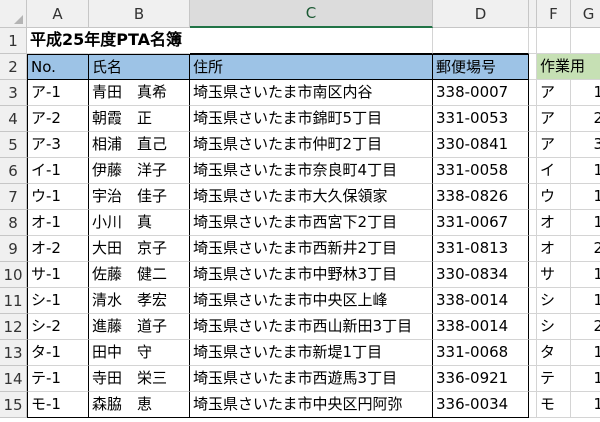 This screenshot has width=600, height=422. I want to click on cell-postal: 336-0921, so click(481, 379).